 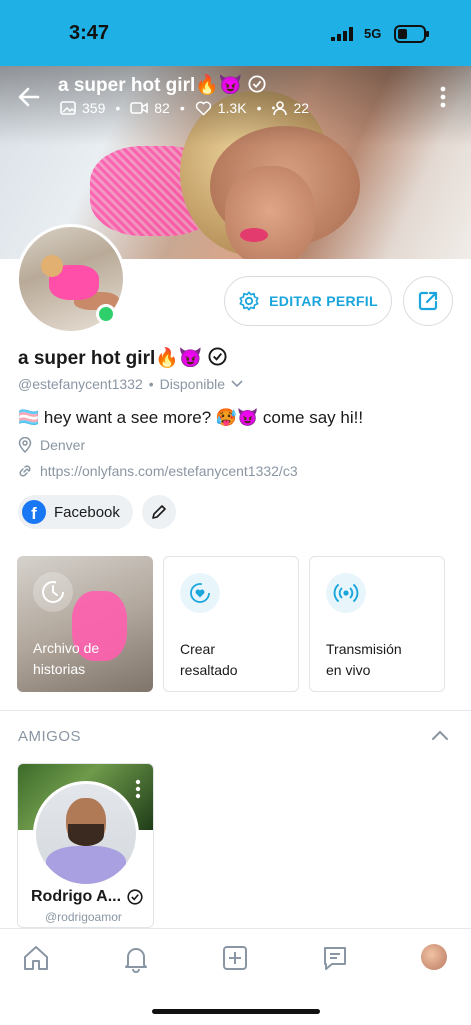 What do you see at coordinates (85, 624) in the screenshot?
I see `story-archive-card: Archivo de historias` at bounding box center [85, 624].